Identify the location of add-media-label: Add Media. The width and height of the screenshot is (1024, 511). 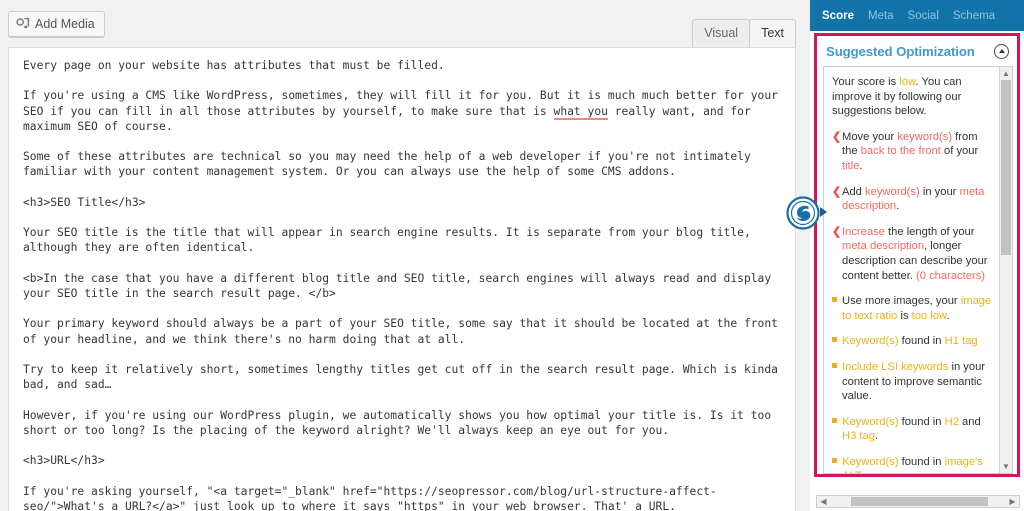
(65, 24).